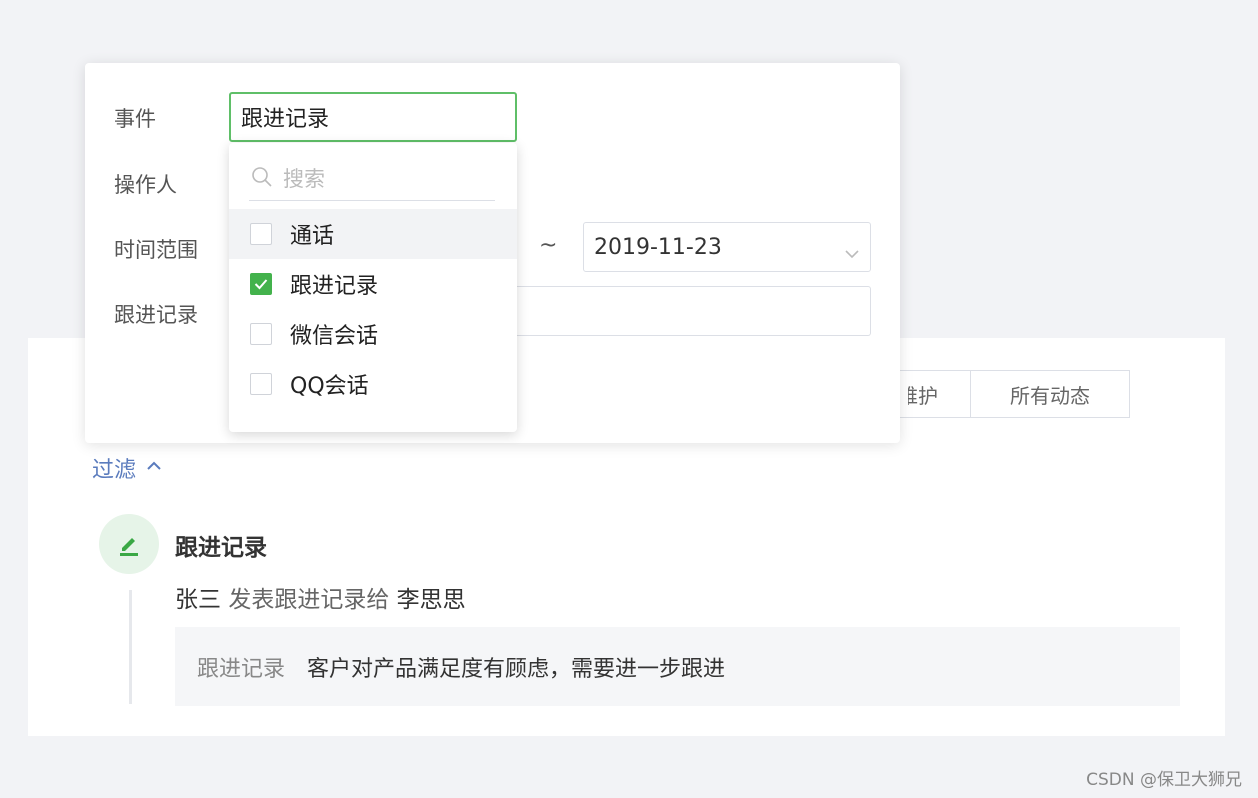 This screenshot has width=1258, height=798. What do you see at coordinates (923, 395) in the screenshot?
I see `tab-maintenance-label: 维护` at bounding box center [923, 395].